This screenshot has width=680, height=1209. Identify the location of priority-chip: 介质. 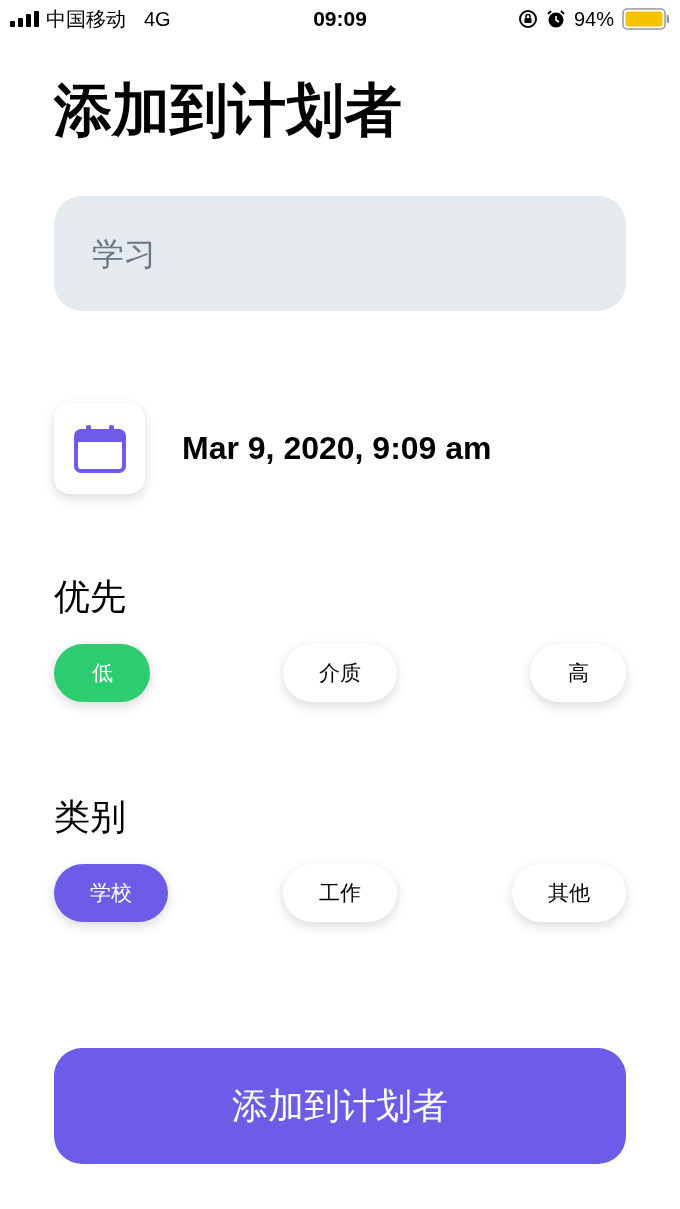
(340, 673).